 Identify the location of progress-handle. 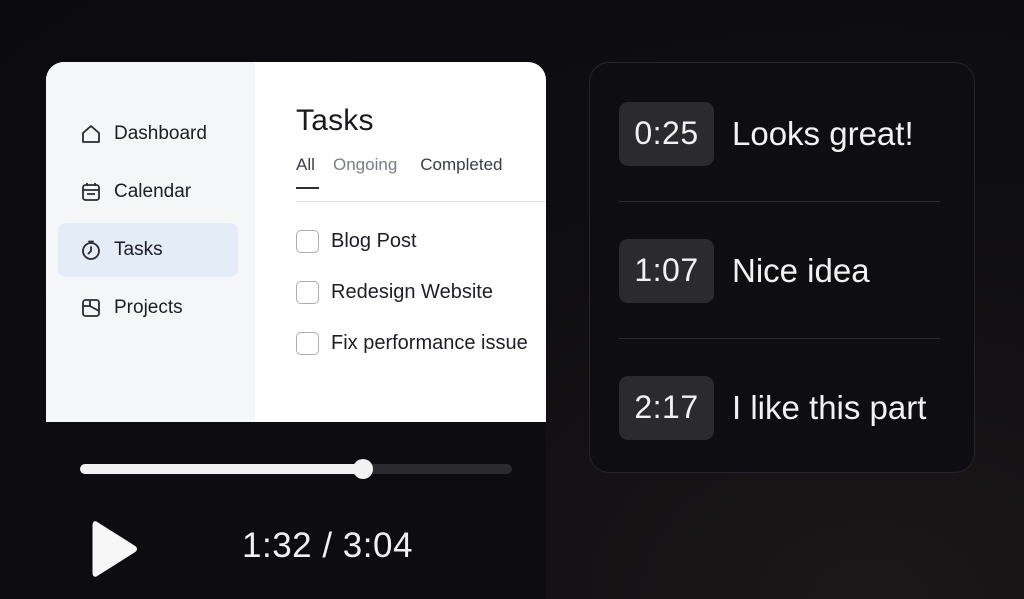
(363, 469).